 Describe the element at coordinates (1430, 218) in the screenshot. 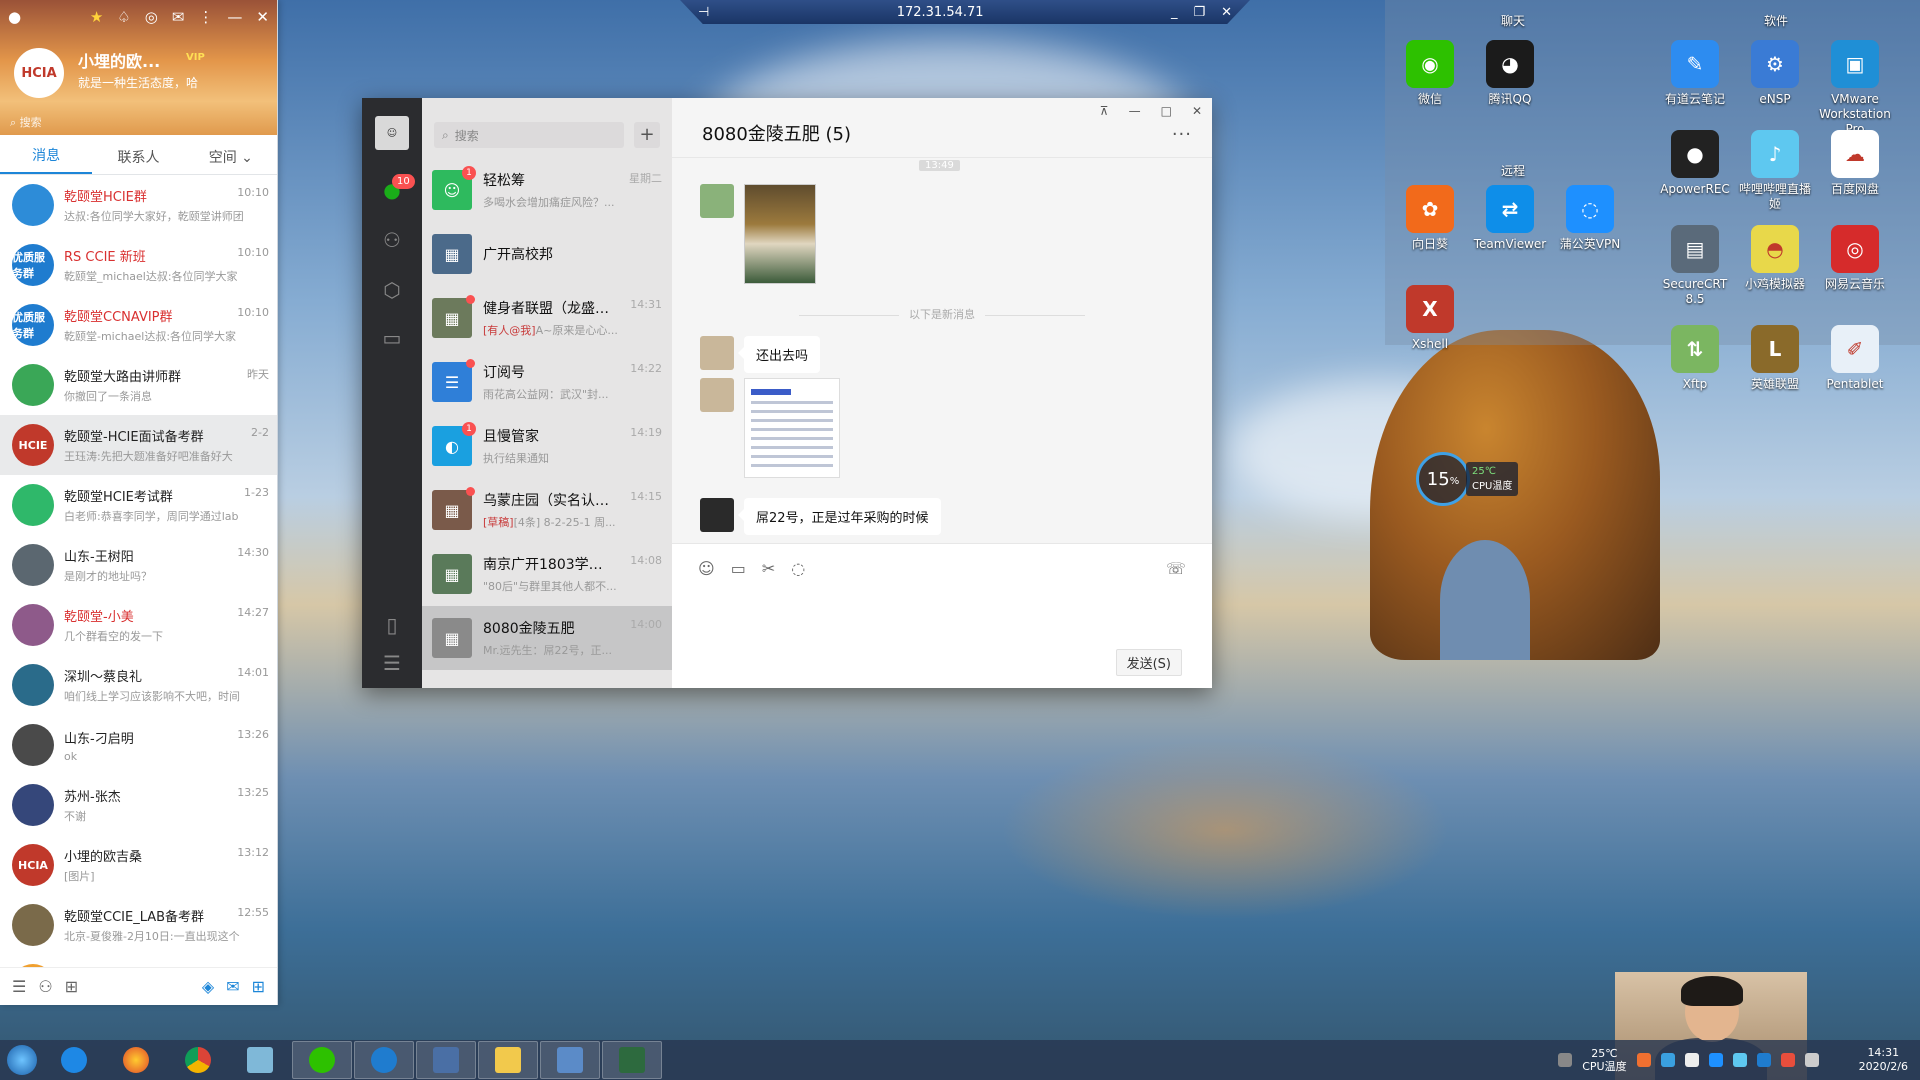

I see `desktop-icon: ✿ 向日葵` at that location.